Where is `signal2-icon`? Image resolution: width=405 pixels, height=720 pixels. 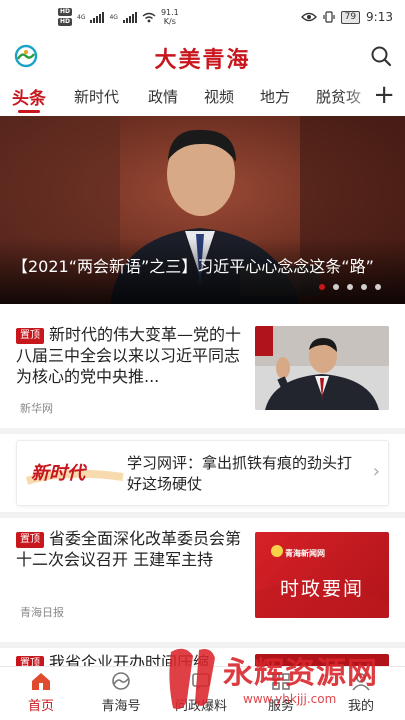 signal2-icon is located at coordinates (129, 17).